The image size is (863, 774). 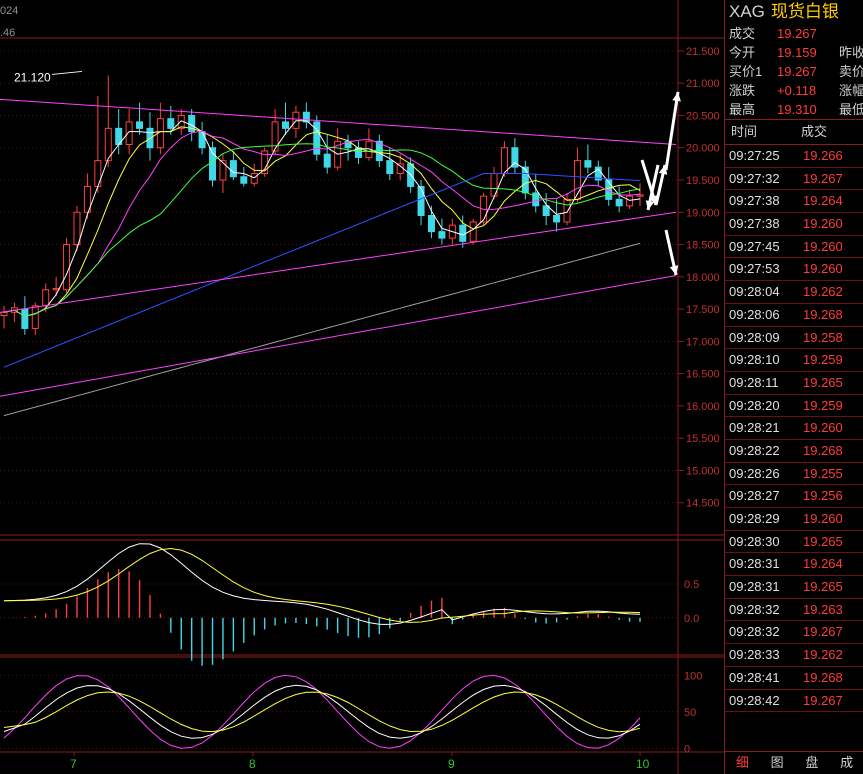 I want to click on tick-row: 09:28:42 19.267, so click(x=794, y=701).